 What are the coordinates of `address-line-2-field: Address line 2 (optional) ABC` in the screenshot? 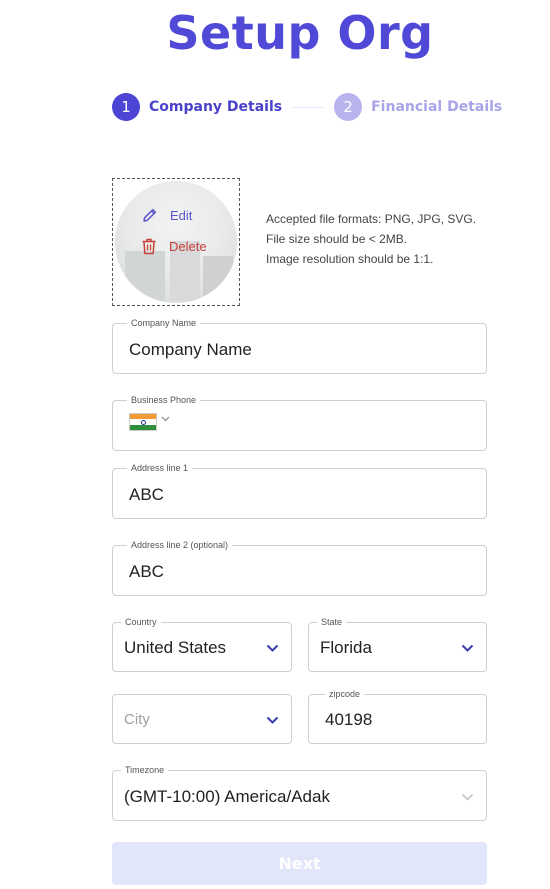 It's located at (299, 567).